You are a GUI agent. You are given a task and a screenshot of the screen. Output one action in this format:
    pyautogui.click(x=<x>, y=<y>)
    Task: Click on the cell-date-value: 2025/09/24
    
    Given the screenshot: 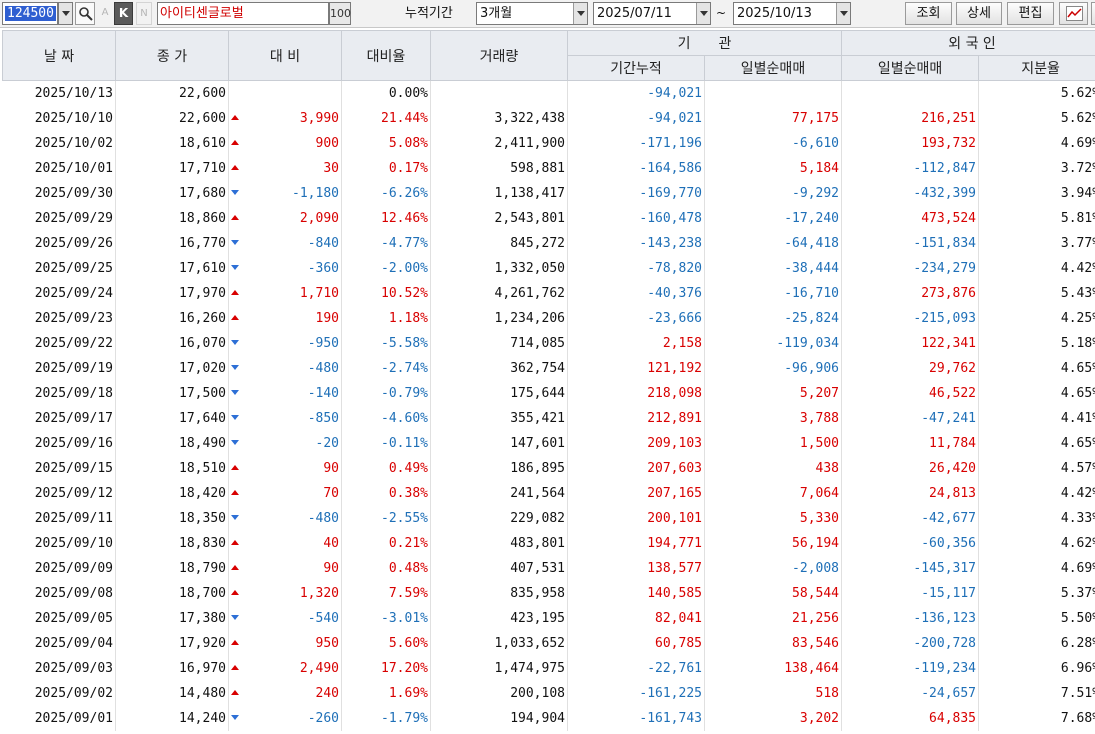 What is the action you would take?
    pyautogui.click(x=73, y=293)
    